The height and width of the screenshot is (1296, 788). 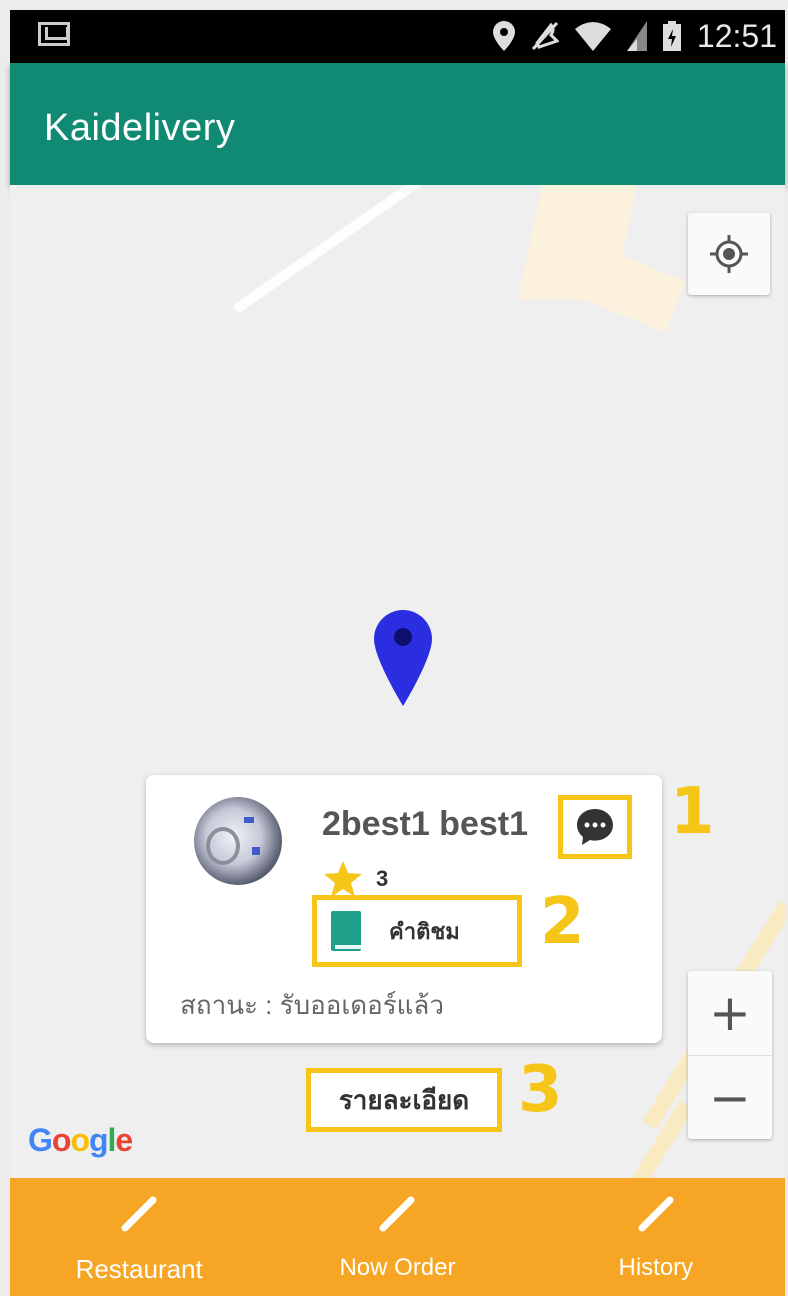 What do you see at coordinates (692, 812) in the screenshot?
I see `callout-1: 1` at bounding box center [692, 812].